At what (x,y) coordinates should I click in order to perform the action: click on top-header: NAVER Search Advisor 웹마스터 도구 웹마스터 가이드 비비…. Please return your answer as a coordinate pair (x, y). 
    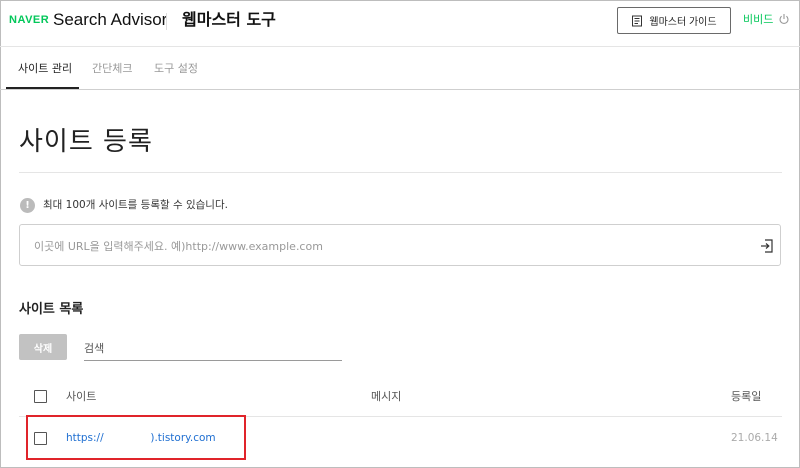
    Looking at the image, I should click on (400, 23).